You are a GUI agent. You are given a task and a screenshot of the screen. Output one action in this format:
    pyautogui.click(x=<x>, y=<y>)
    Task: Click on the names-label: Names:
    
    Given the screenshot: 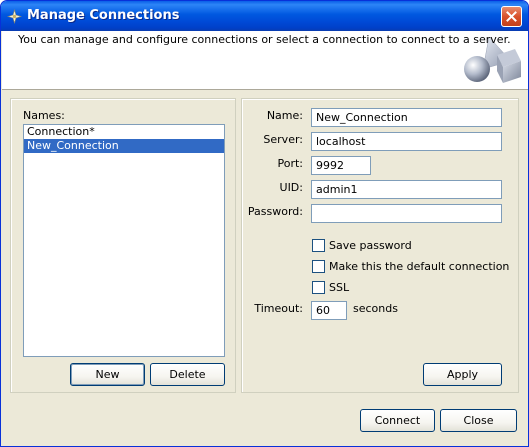 What is the action you would take?
    pyautogui.click(x=44, y=115)
    